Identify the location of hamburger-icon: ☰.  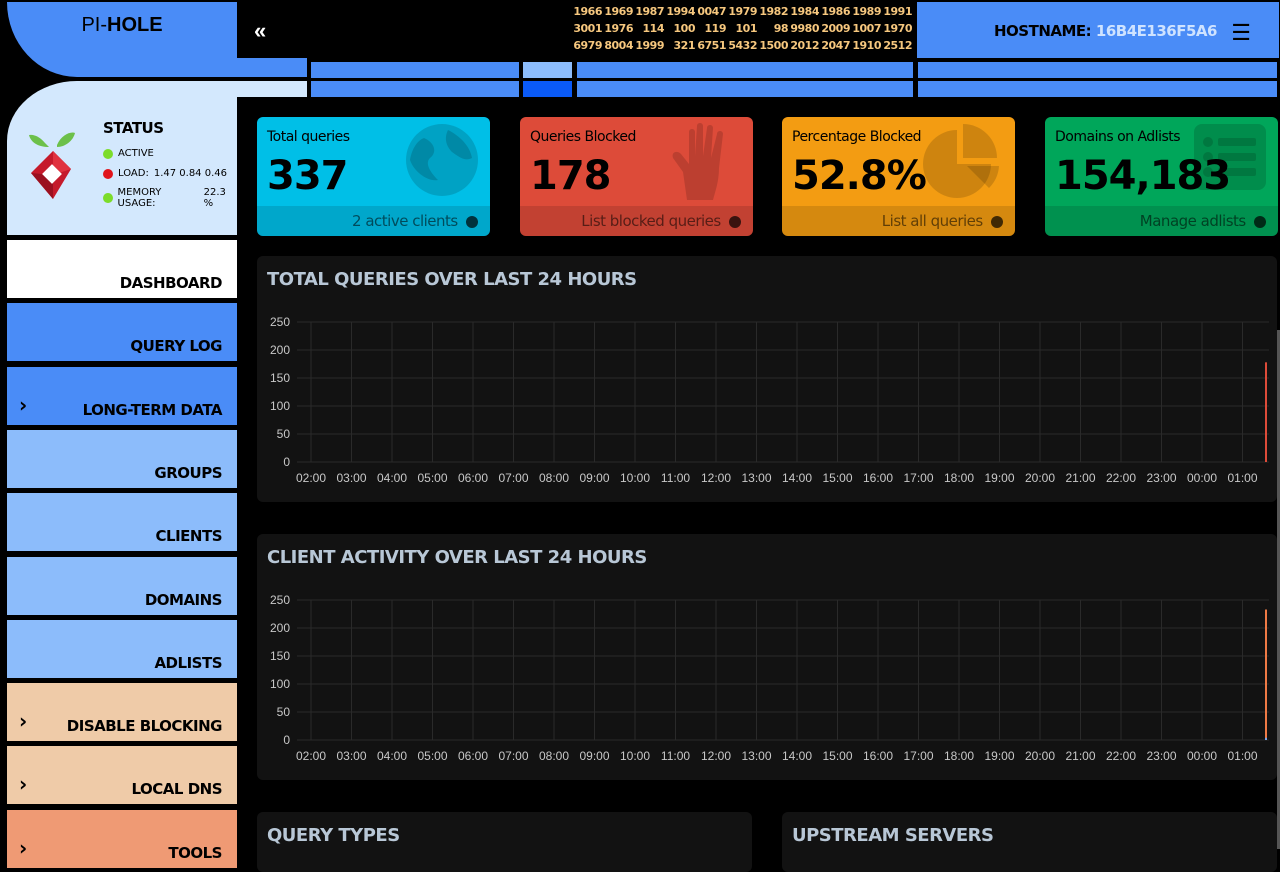
(1241, 33).